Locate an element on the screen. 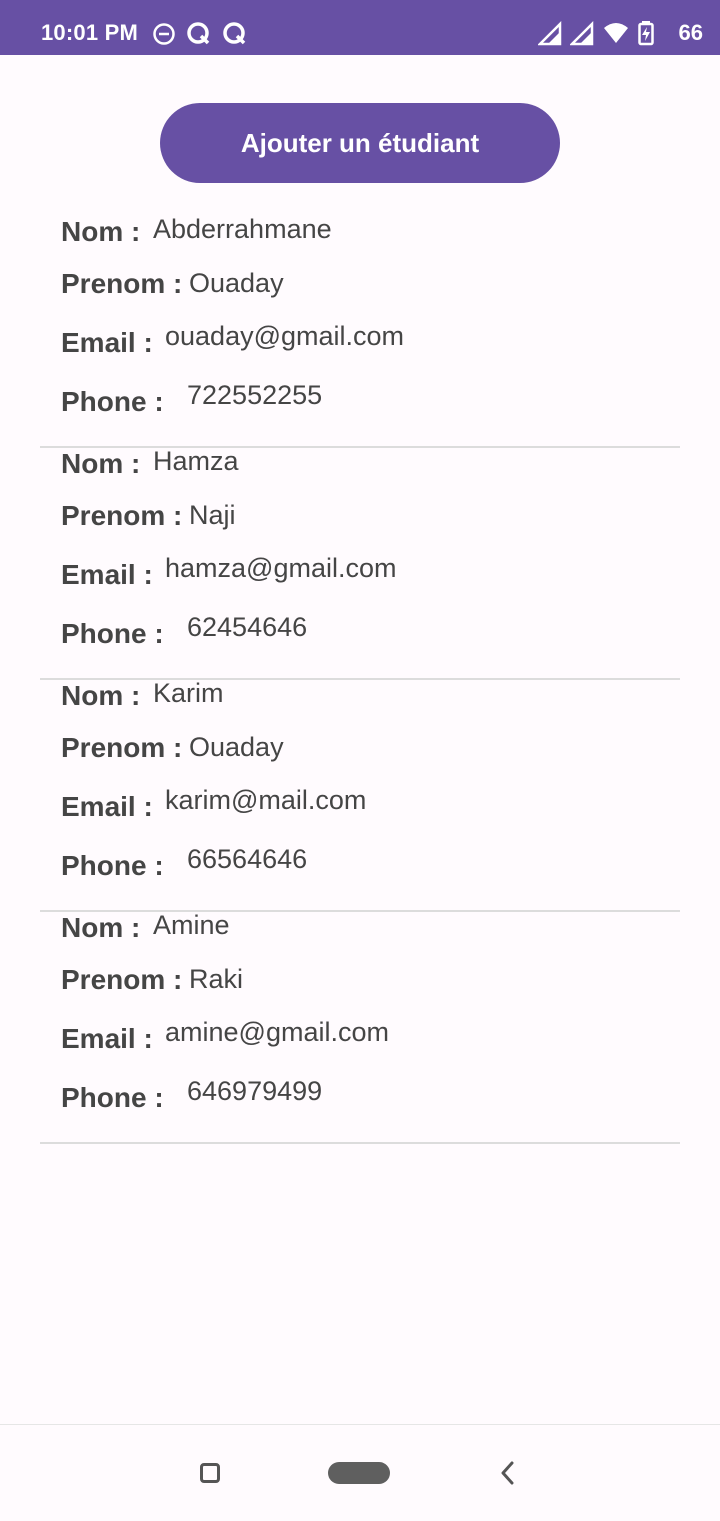 This screenshot has width=720, height=1521. nom-value: Karim is located at coordinates (188, 693).